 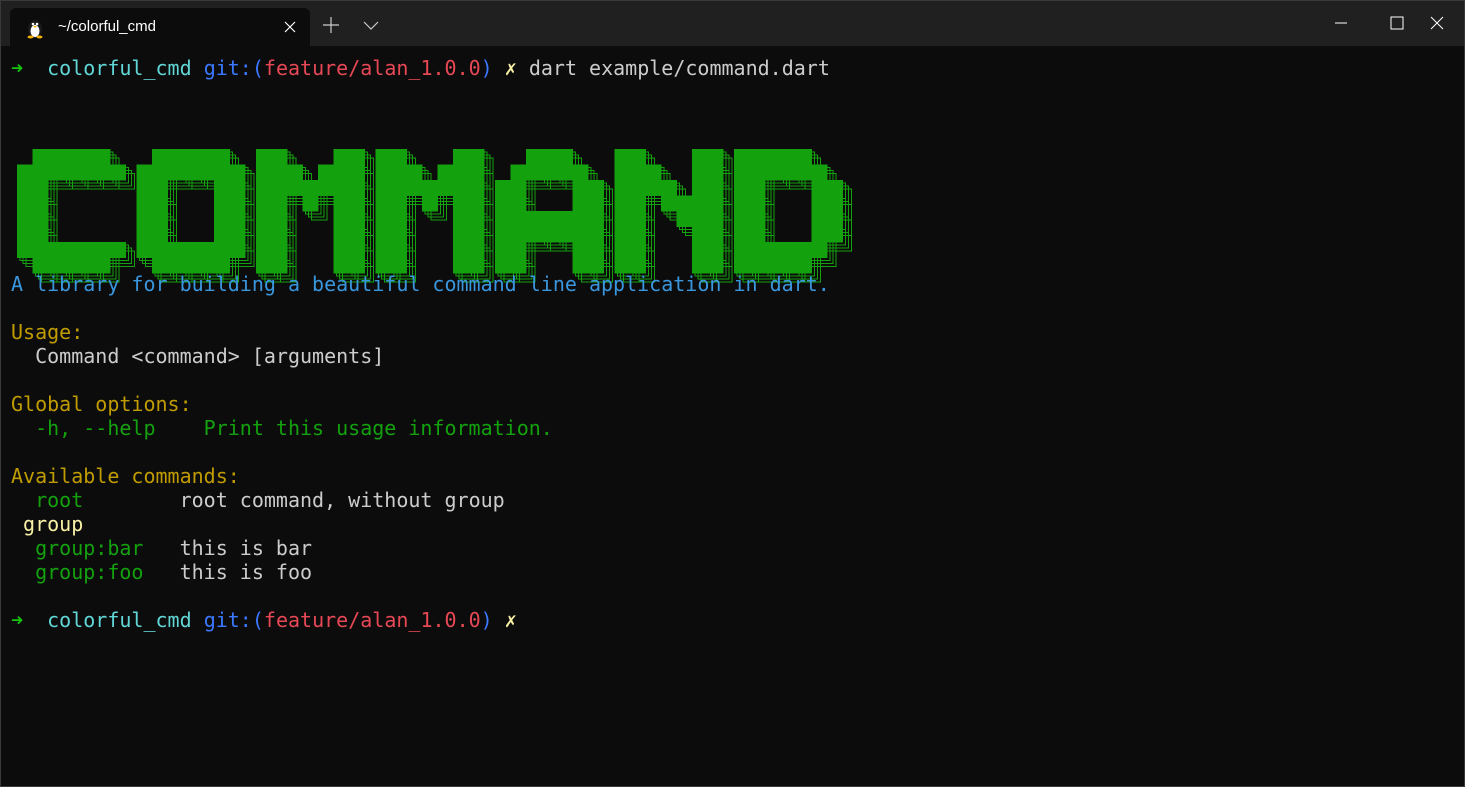 What do you see at coordinates (331, 25) in the screenshot?
I see `plus-icon` at bounding box center [331, 25].